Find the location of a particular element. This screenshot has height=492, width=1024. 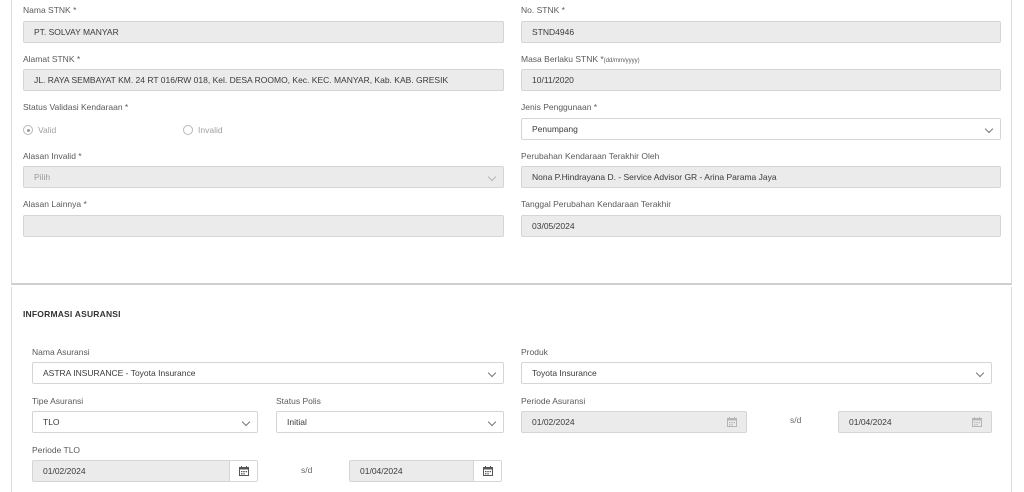

section-title-asuransi: INFORMASI ASURANSI is located at coordinates (72, 314).